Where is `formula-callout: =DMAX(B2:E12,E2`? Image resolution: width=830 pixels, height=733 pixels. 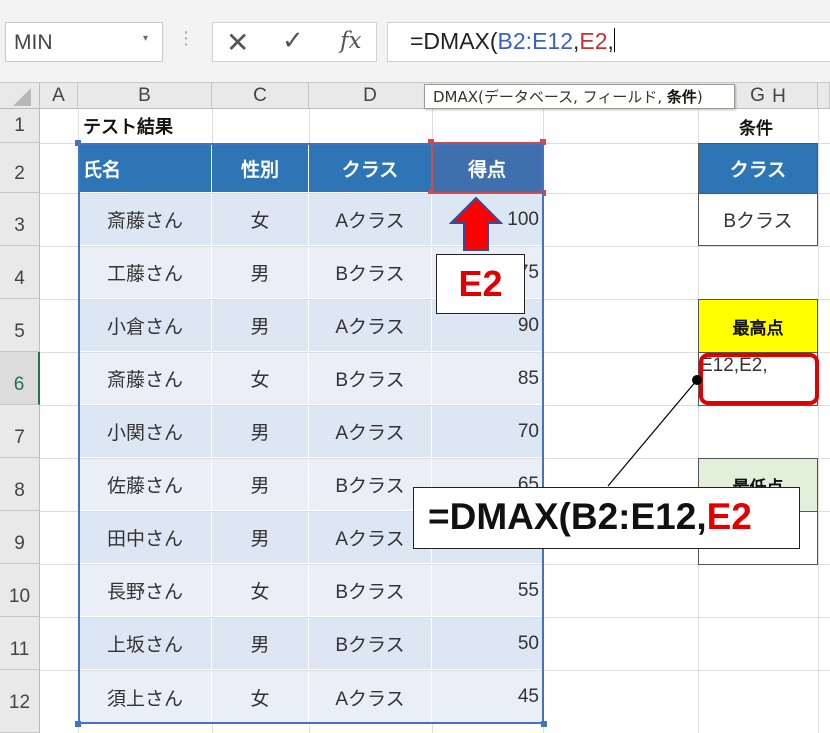 formula-callout: =DMAX(B2:E12,E2 is located at coordinates (606, 518).